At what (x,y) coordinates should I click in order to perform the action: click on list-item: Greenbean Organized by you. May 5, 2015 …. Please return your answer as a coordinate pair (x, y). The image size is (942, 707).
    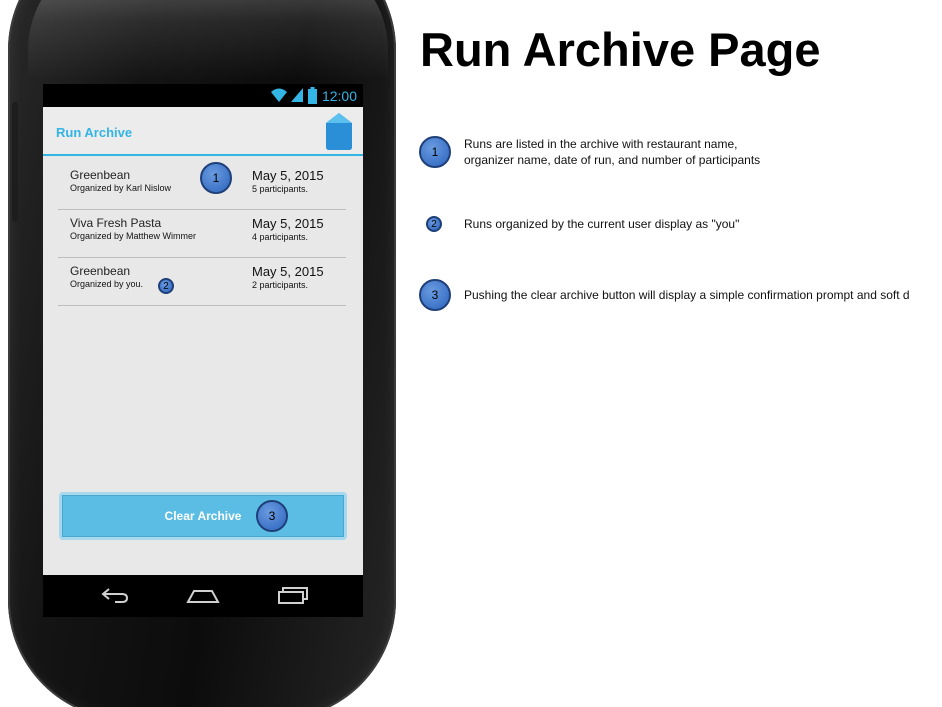
    Looking at the image, I should click on (202, 282).